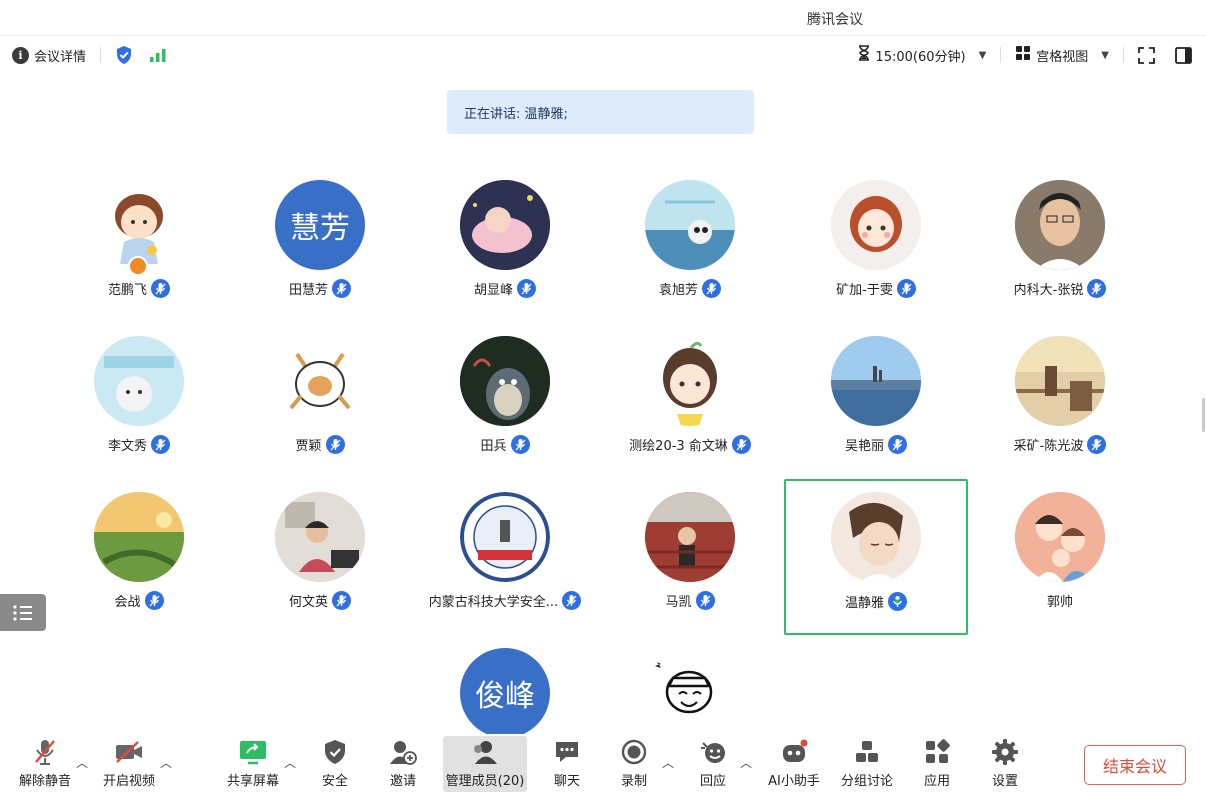  What do you see at coordinates (794, 752) in the screenshot?
I see `robot-icon` at bounding box center [794, 752].